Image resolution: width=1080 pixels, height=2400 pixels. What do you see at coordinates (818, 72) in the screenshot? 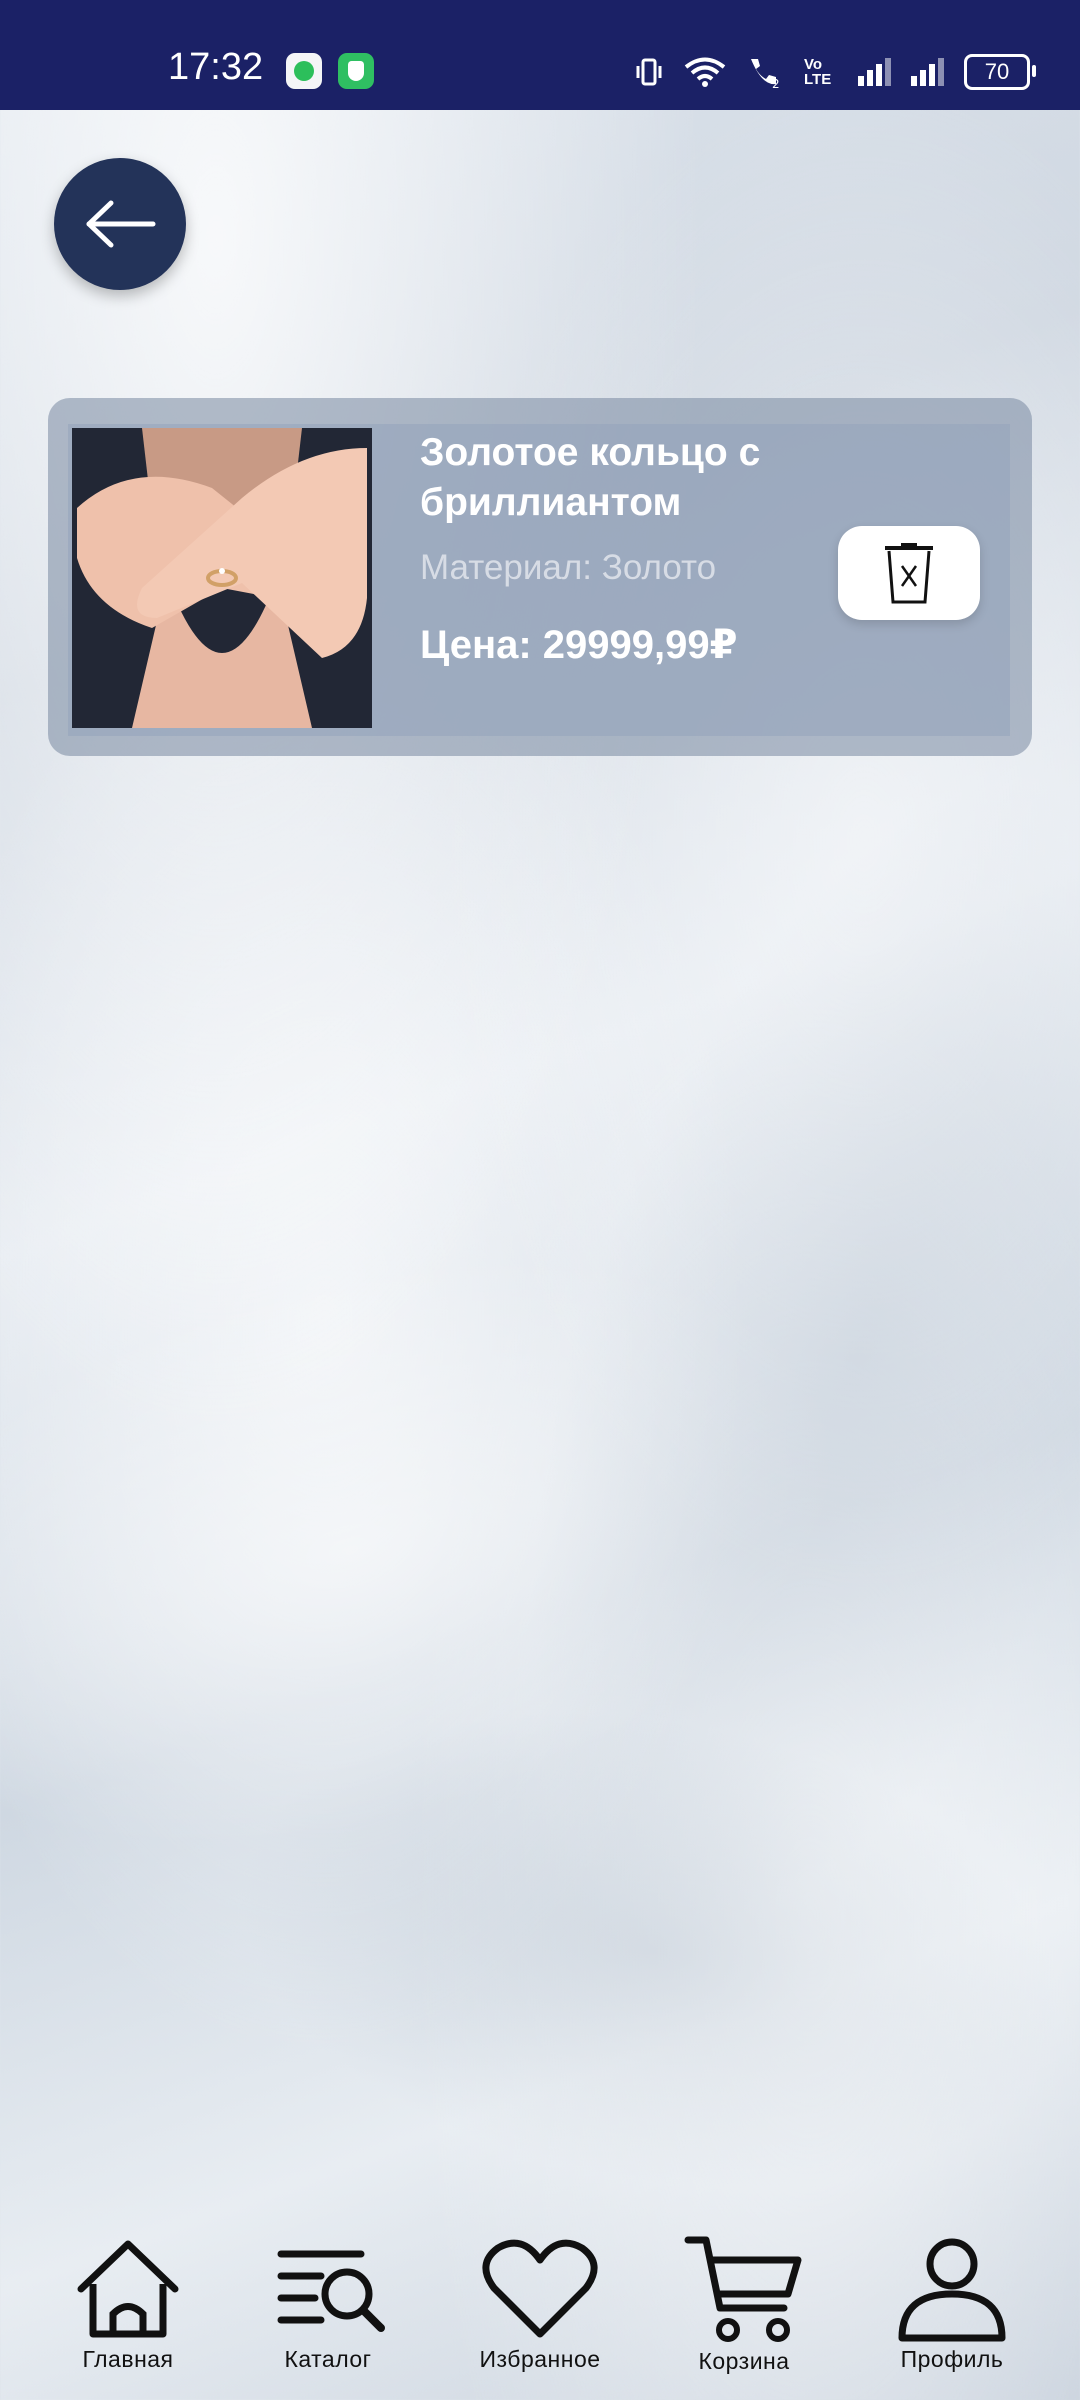
I see `volte-label: Vo LTE` at bounding box center [818, 72].